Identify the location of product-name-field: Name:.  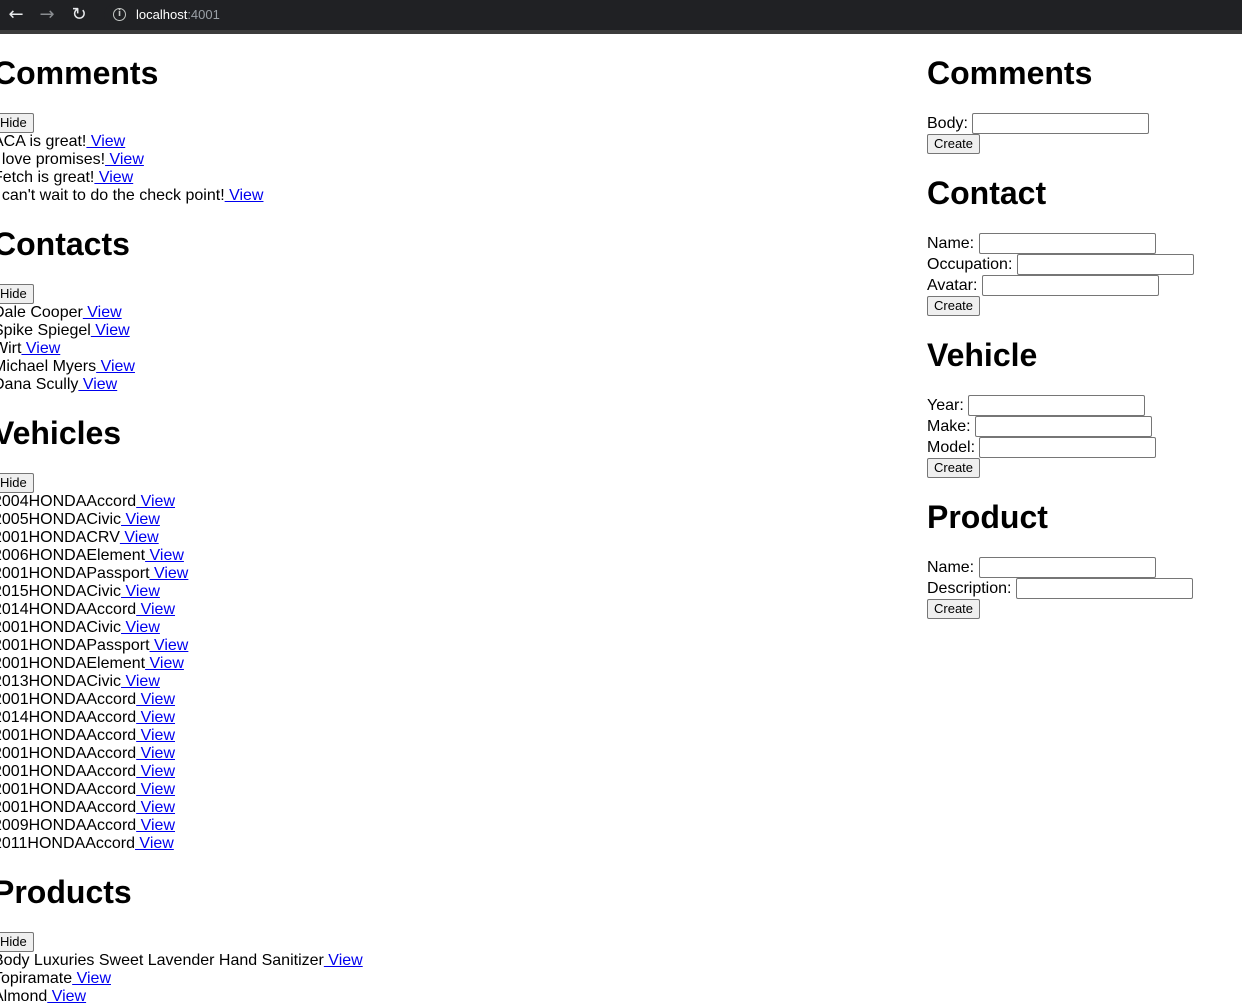
(1077, 567).